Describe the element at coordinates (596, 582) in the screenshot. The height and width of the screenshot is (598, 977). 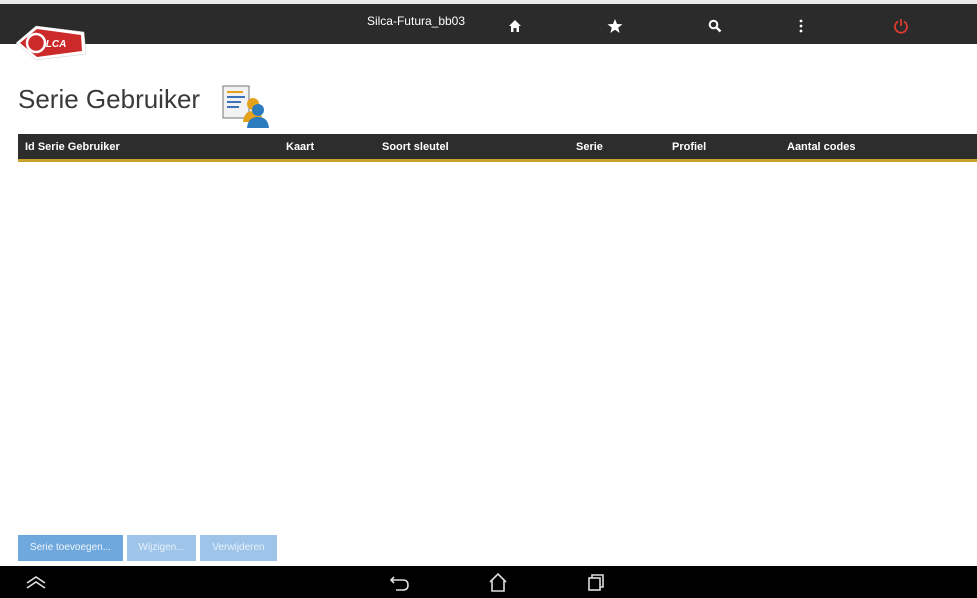
I see `recent-apps-icon` at that location.